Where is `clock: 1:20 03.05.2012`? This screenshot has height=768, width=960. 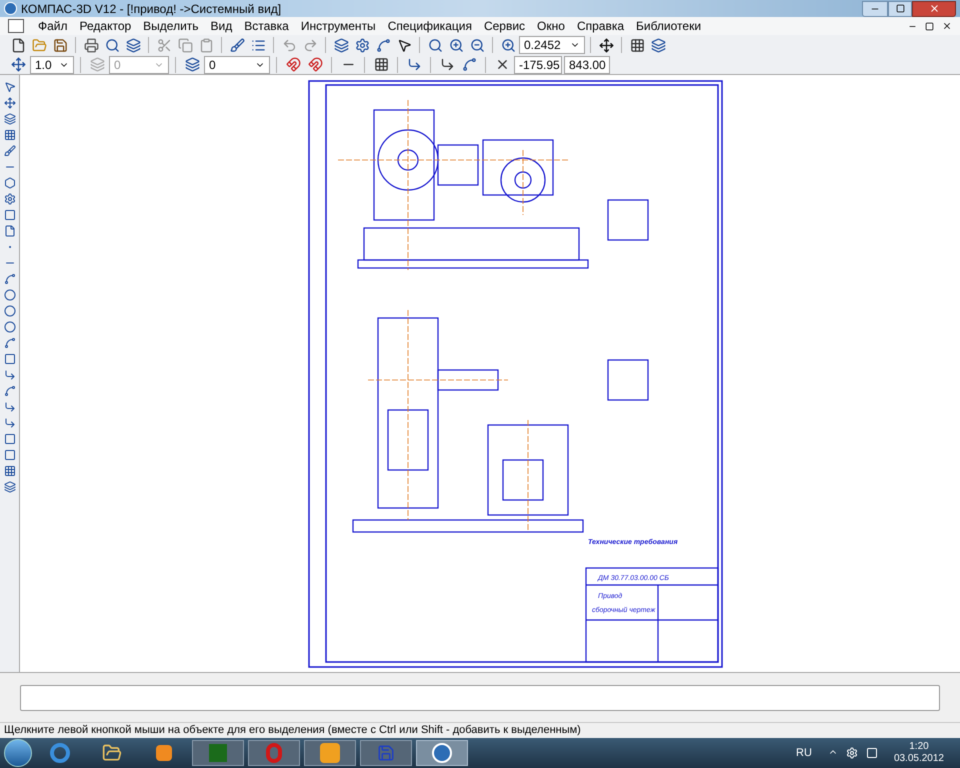 clock: 1:20 03.05.2012 is located at coordinates (919, 753).